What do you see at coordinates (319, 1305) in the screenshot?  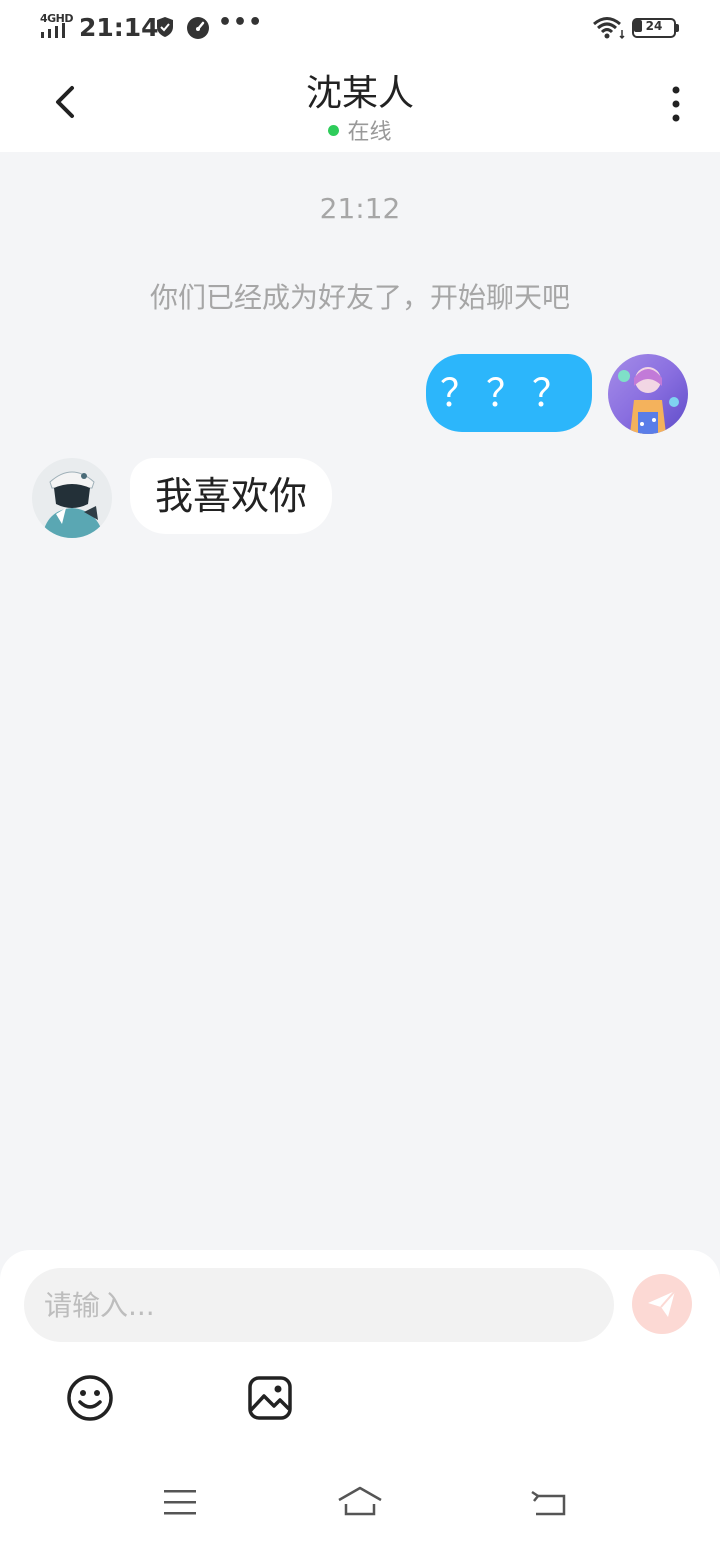 I see `message-input` at bounding box center [319, 1305].